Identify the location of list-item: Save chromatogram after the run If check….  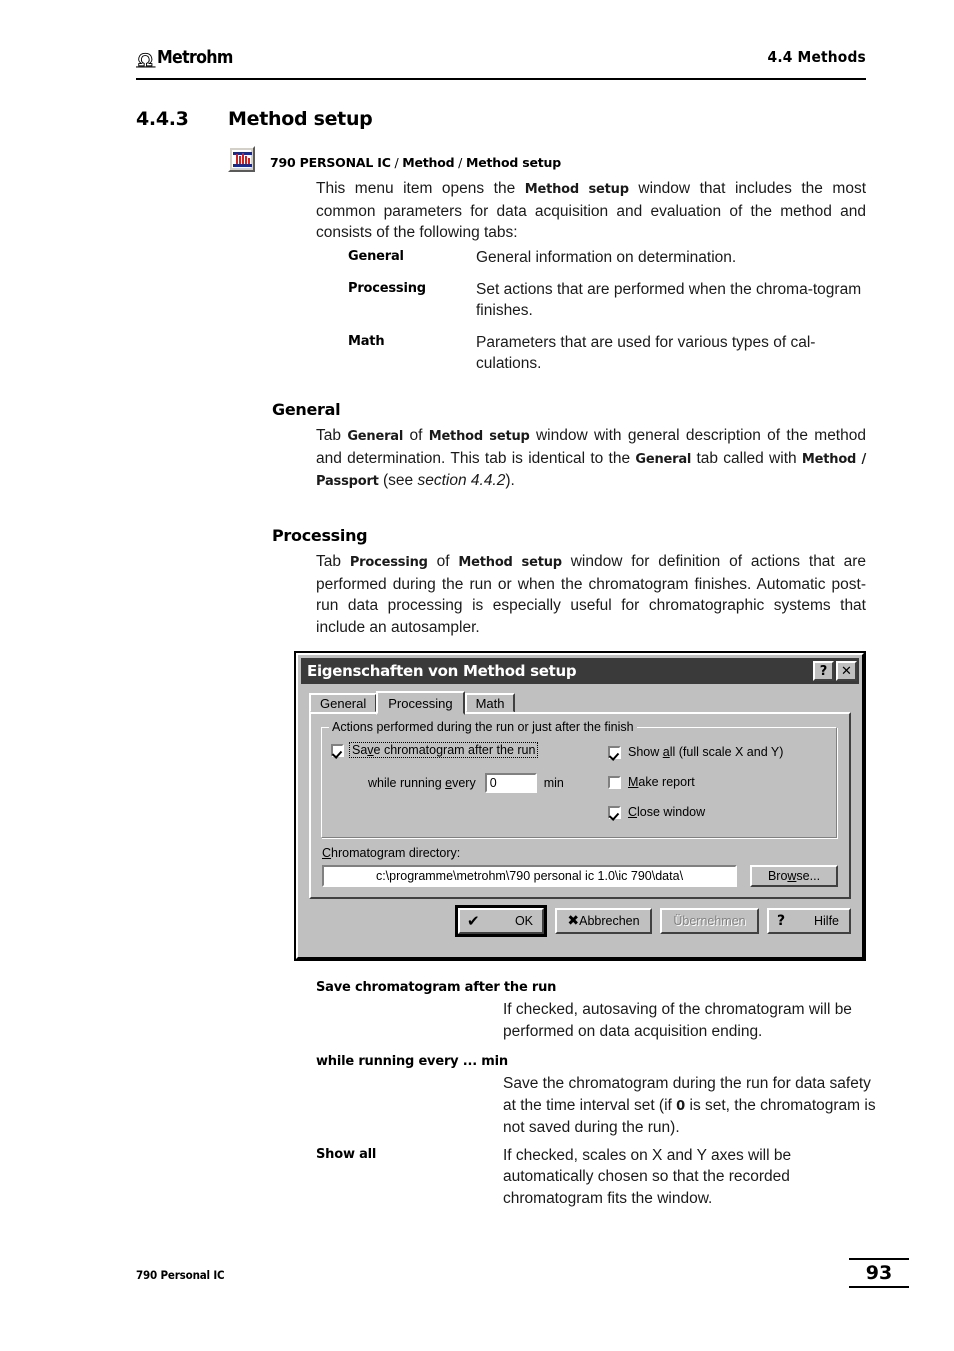
(596, 1011).